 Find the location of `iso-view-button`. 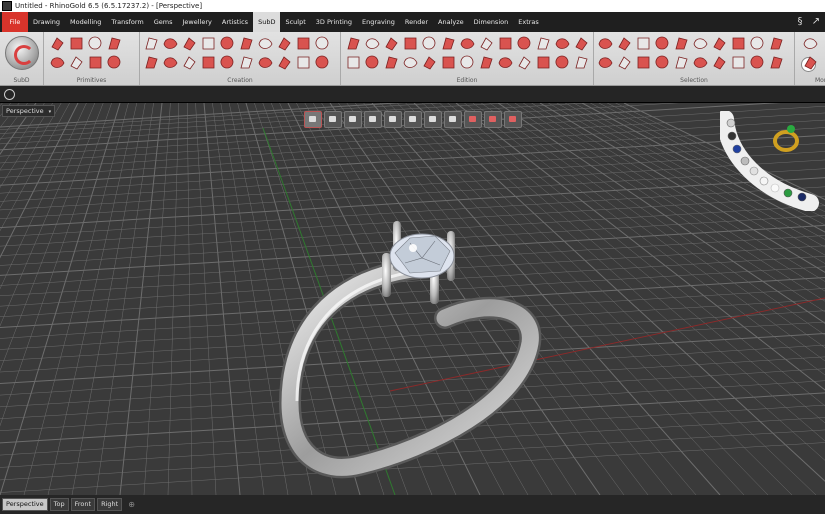

iso-view-button is located at coordinates (453, 119).